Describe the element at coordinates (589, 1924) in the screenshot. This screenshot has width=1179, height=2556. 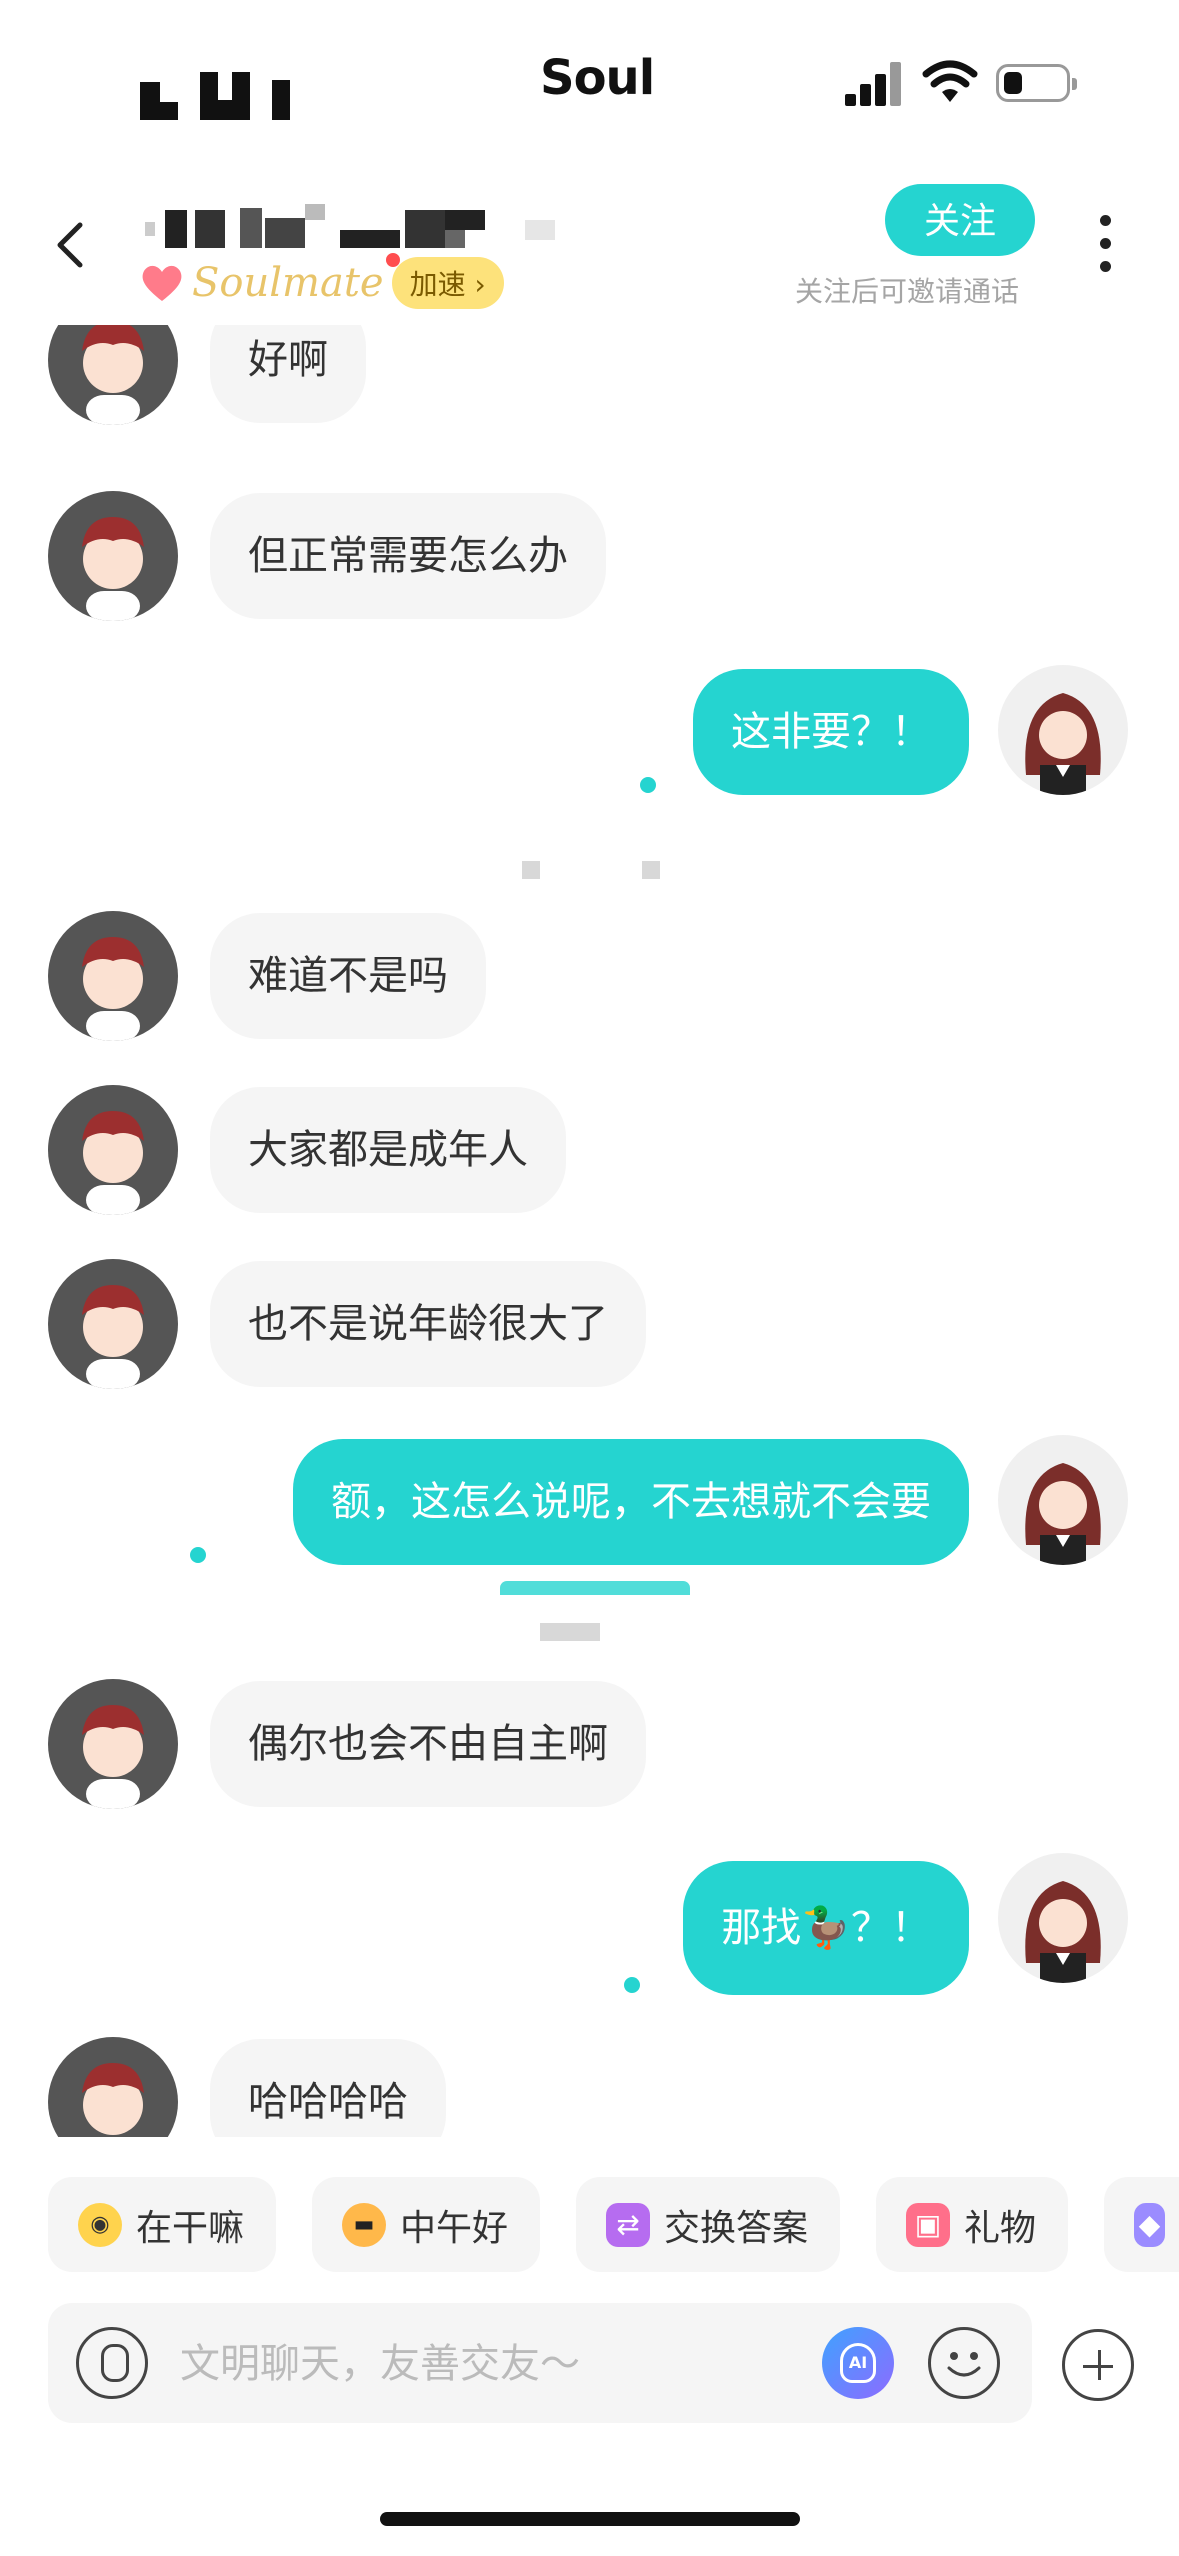
I see `message-row: 那找🦆？！` at that location.